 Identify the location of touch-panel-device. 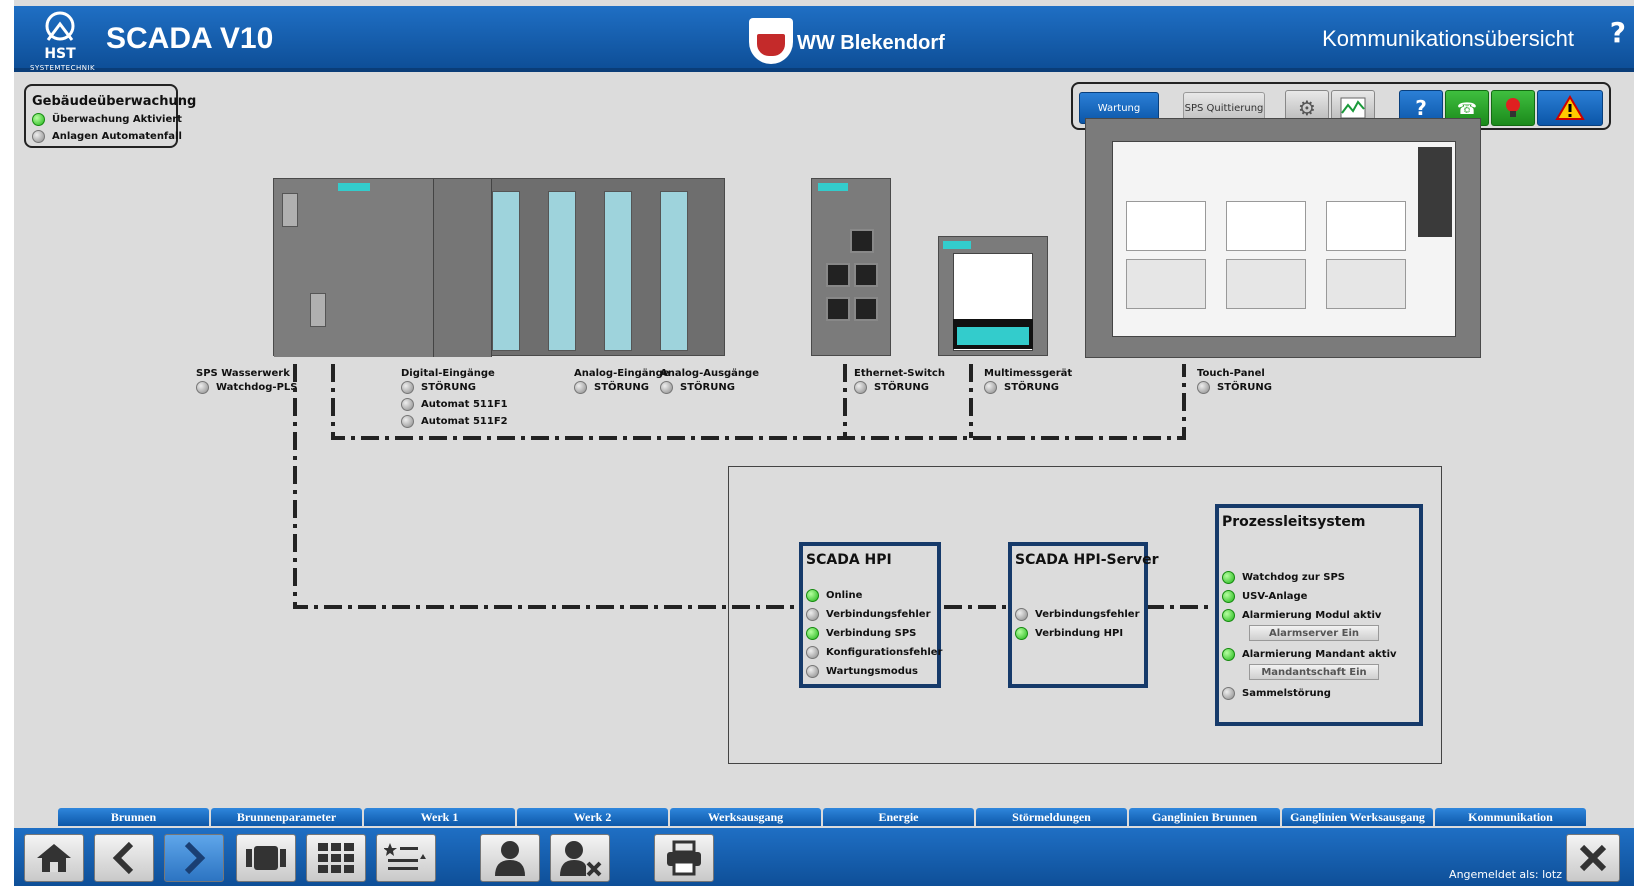
(1283, 238).